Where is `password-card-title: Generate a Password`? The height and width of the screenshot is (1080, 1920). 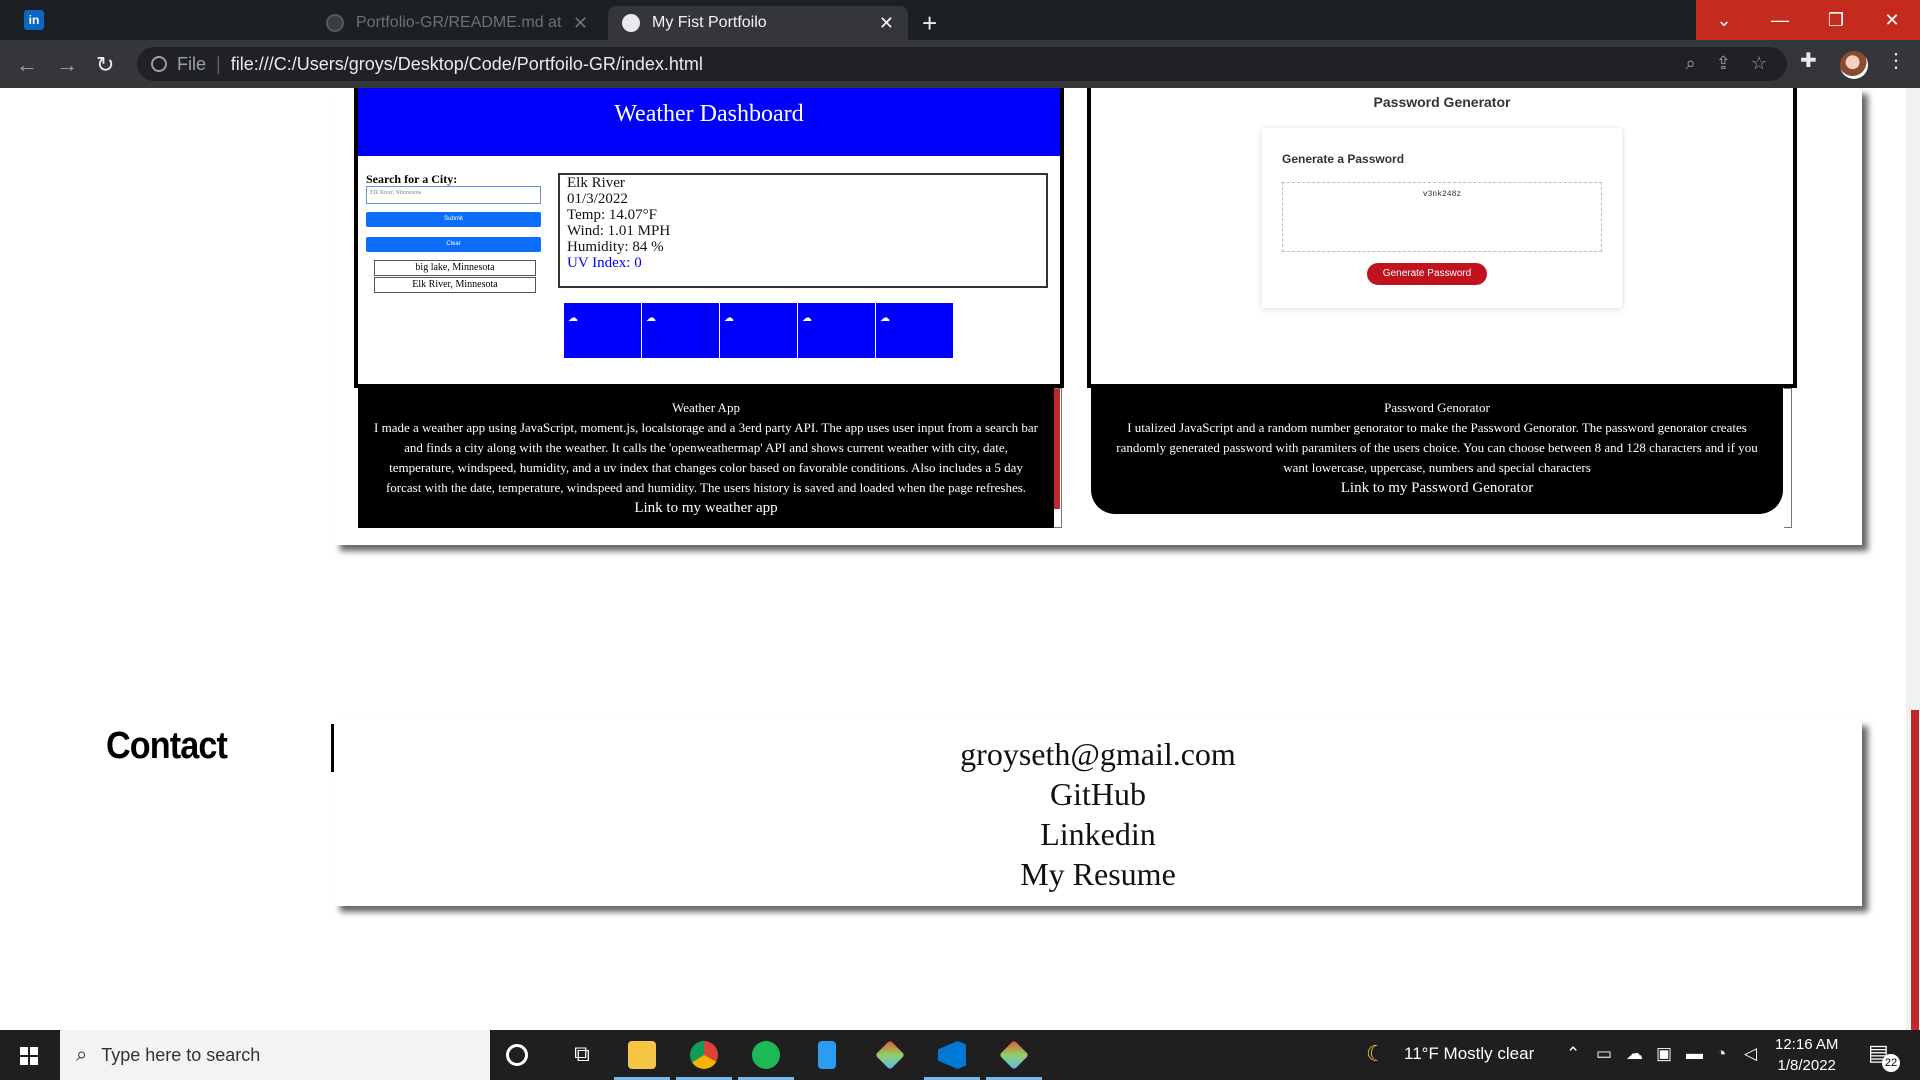
password-card-title: Generate a Password is located at coordinates (1343, 159).